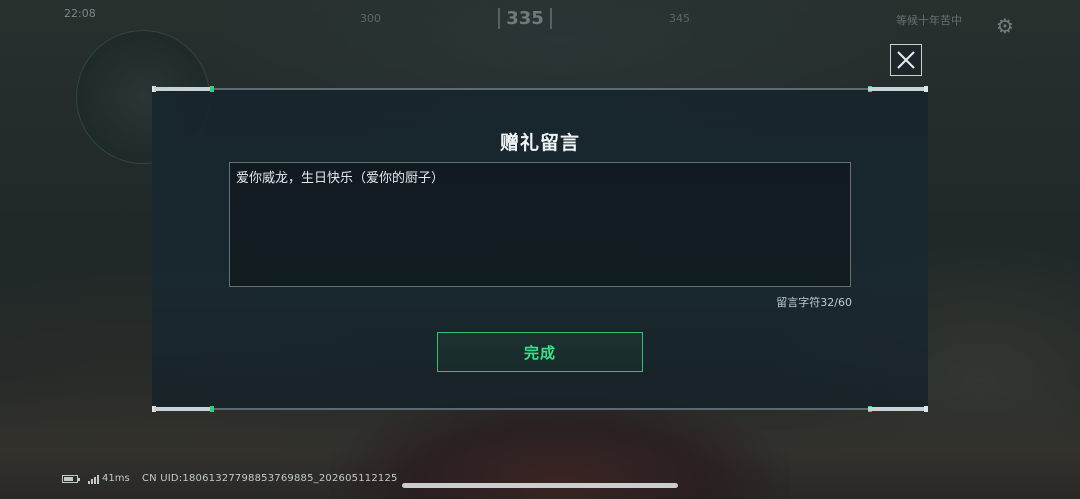  Describe the element at coordinates (116, 478) in the screenshot. I see `latency: 41ms` at that location.